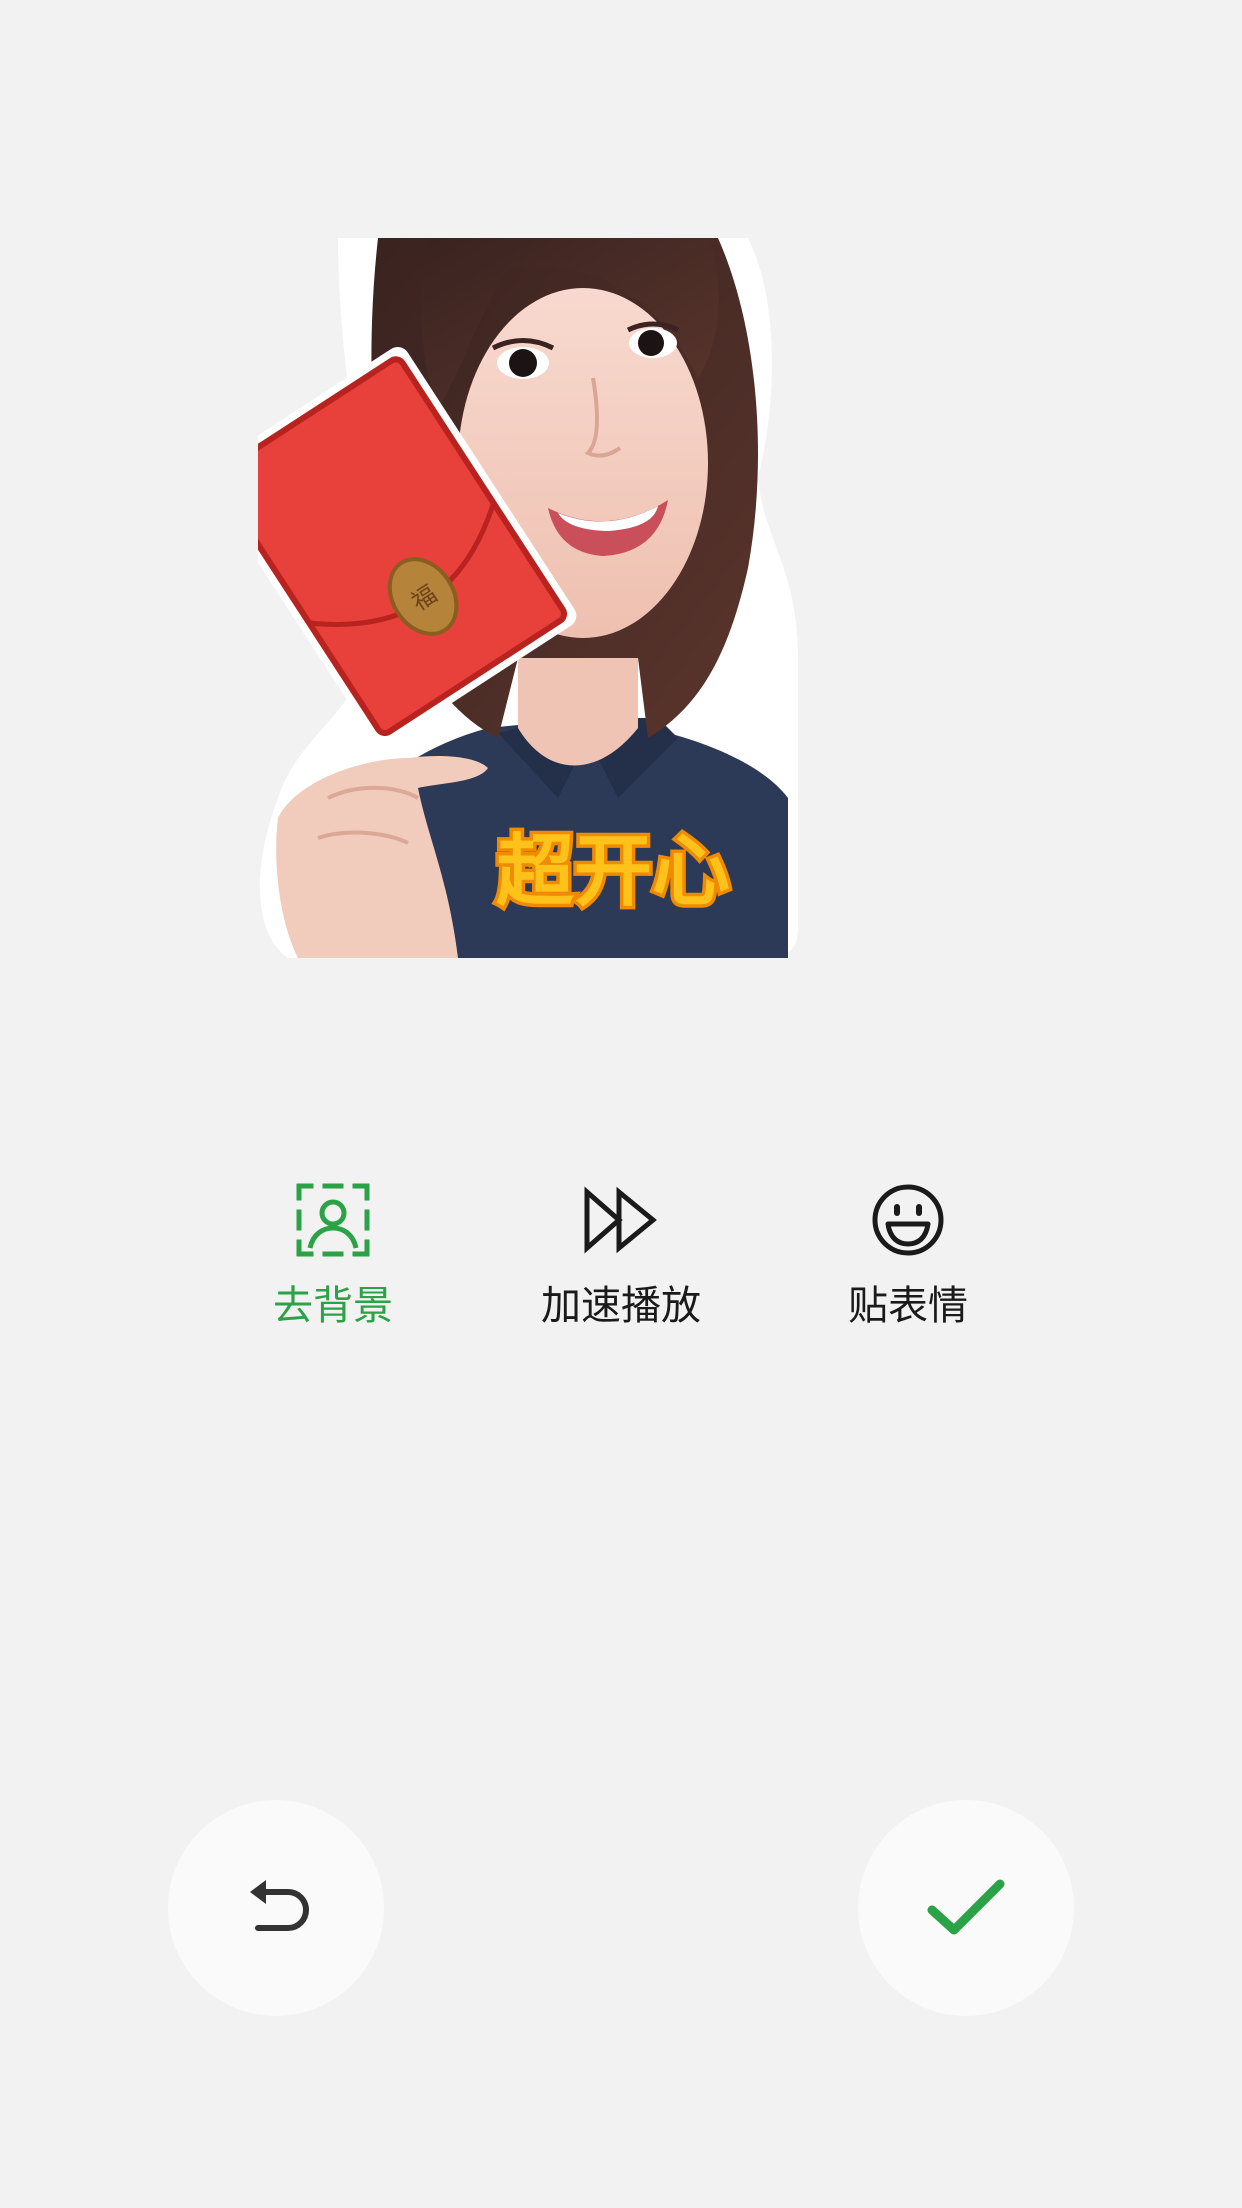  Describe the element at coordinates (620, 1220) in the screenshot. I see `fast-forward-icon` at that location.